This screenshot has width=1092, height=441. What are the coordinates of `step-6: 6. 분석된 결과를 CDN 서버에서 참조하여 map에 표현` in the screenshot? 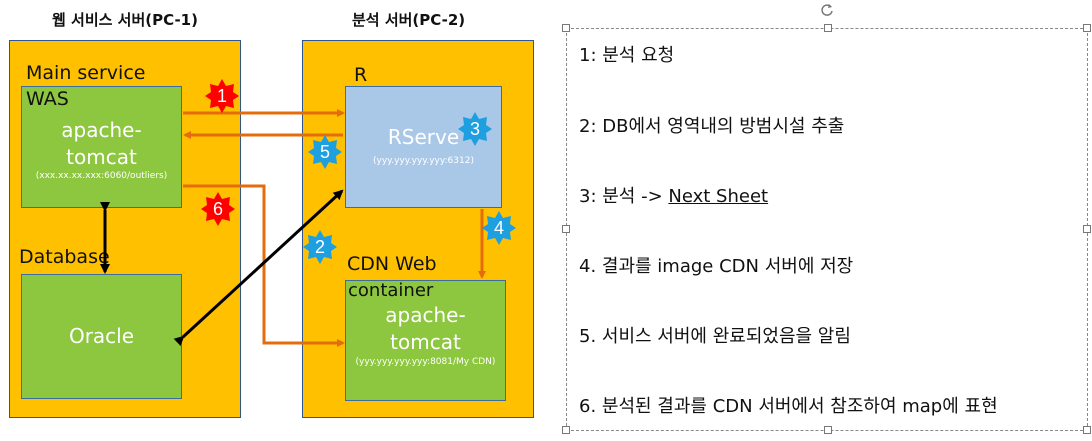 It's located at (788, 406).